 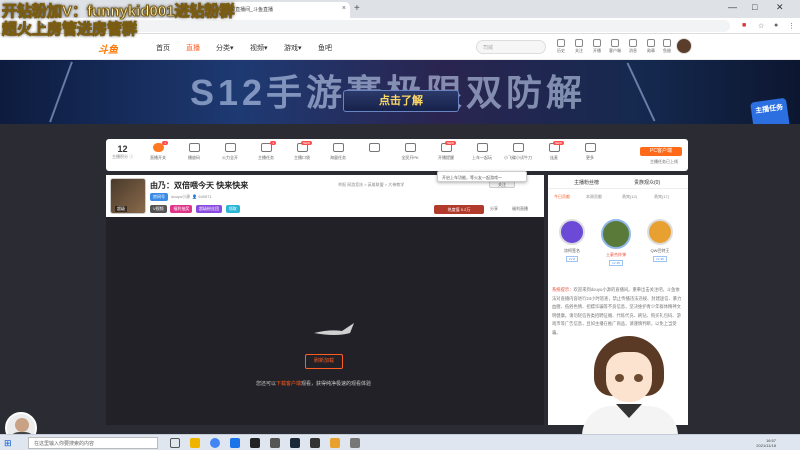 What do you see at coordinates (586, 182) in the screenshot?
I see `tab-fan-rank: 主播粉丝榜` at bounding box center [586, 182].